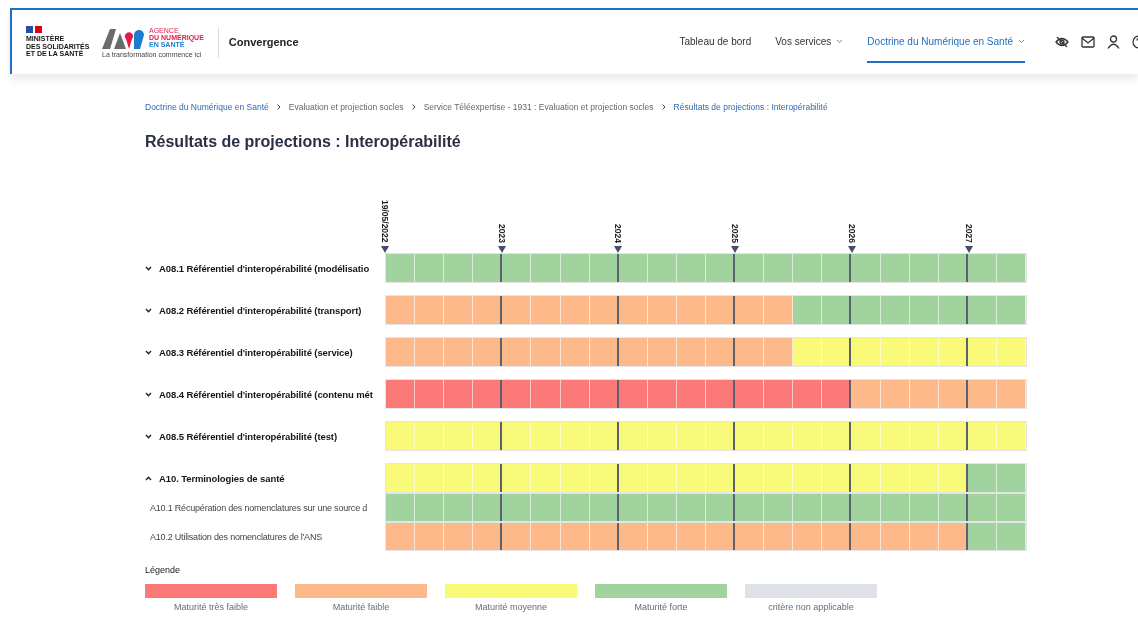  What do you see at coordinates (968, 233) in the screenshot?
I see `timeline-label: 2027` at bounding box center [968, 233].